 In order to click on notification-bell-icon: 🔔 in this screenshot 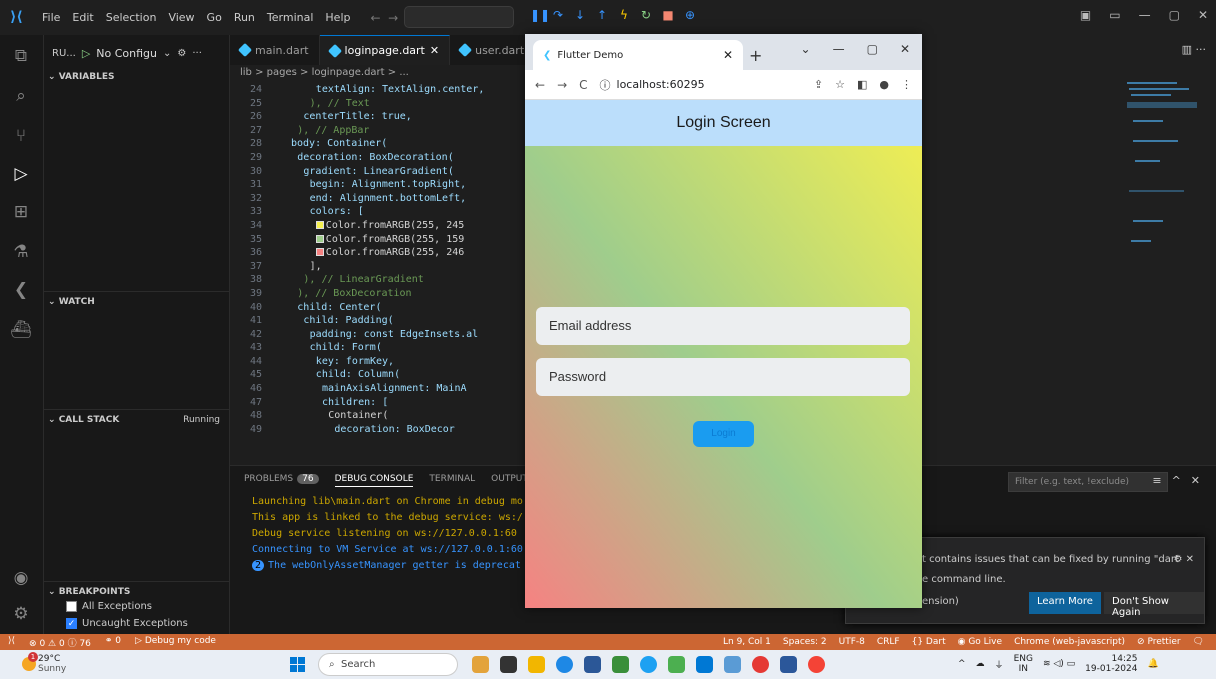, I will do `click(1152, 664)`.